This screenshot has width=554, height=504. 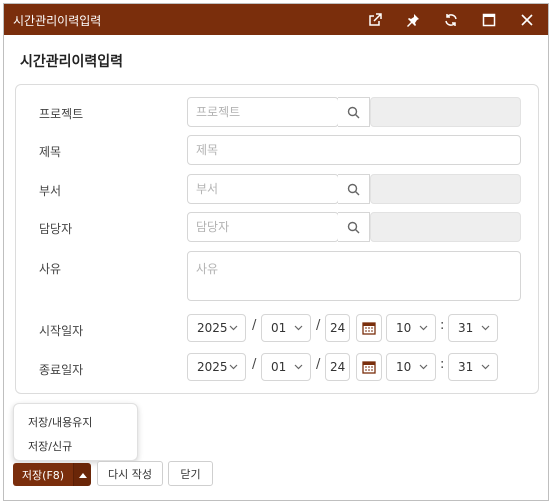 I want to click on save-options-menu: 저장/내용유지 저장/신규, so click(x=75, y=432).